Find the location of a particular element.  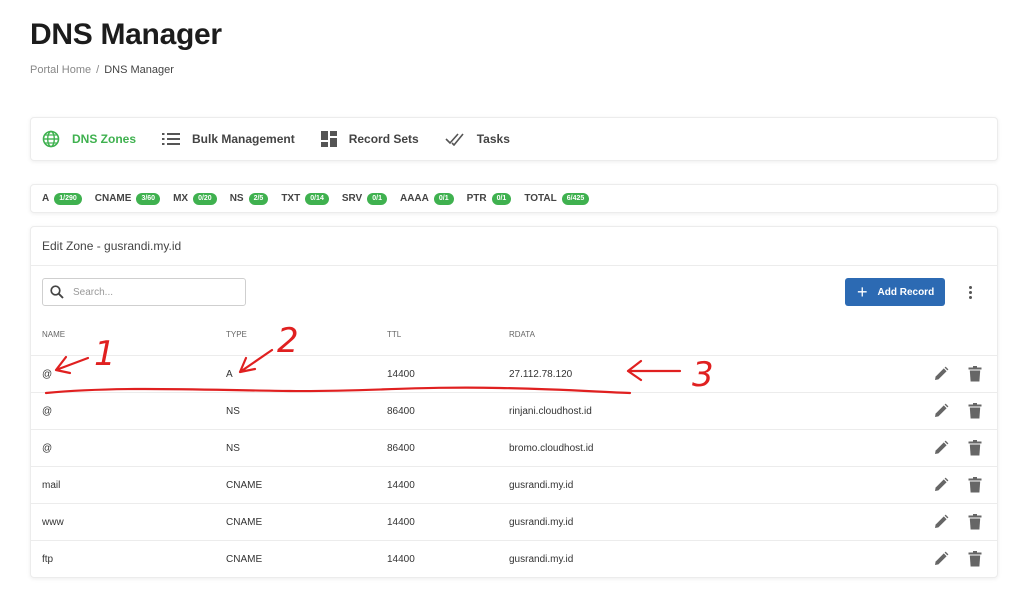

add-record-button: + Add Record is located at coordinates (895, 292).